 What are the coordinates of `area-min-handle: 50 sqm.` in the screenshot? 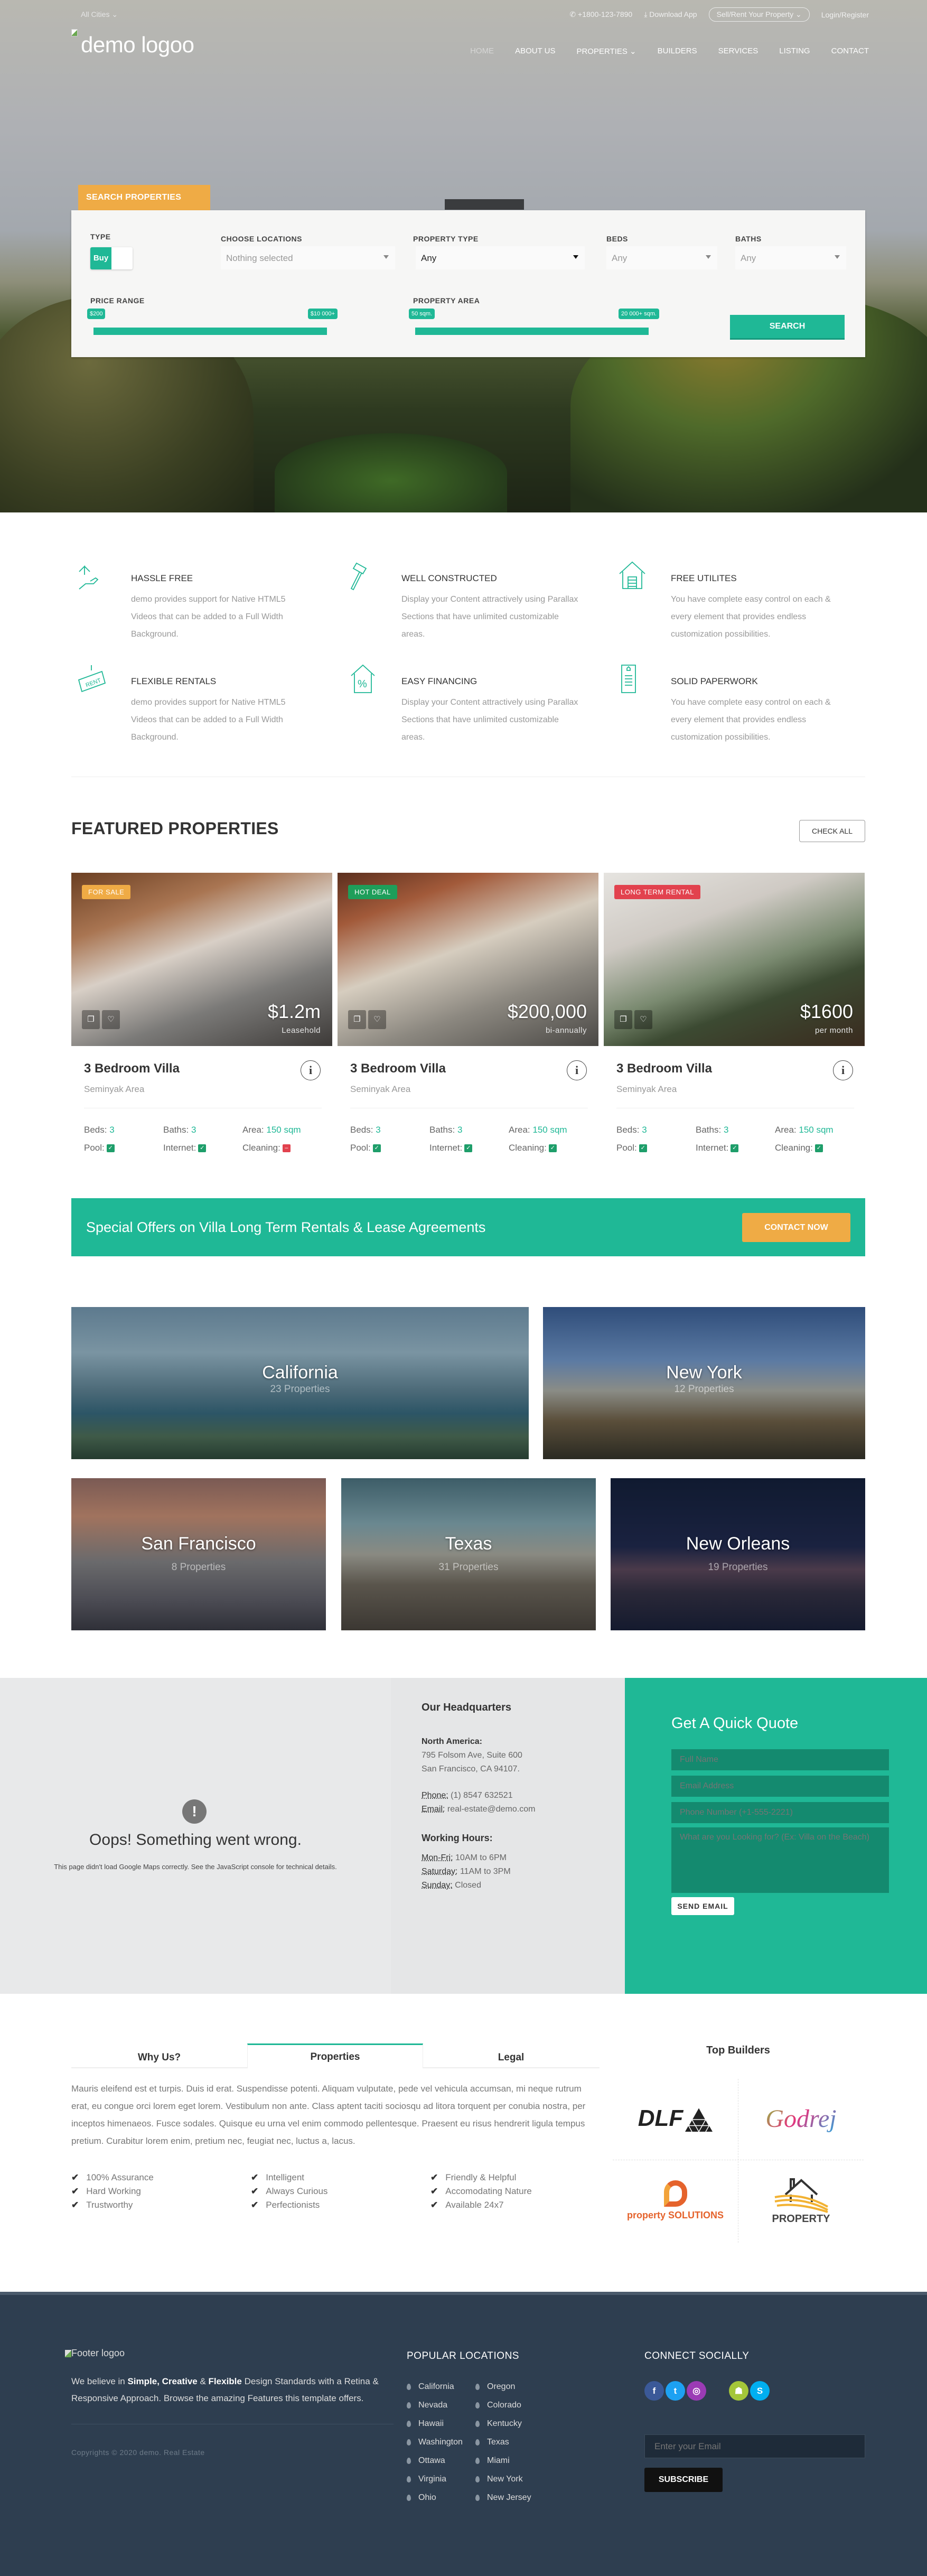 It's located at (422, 314).